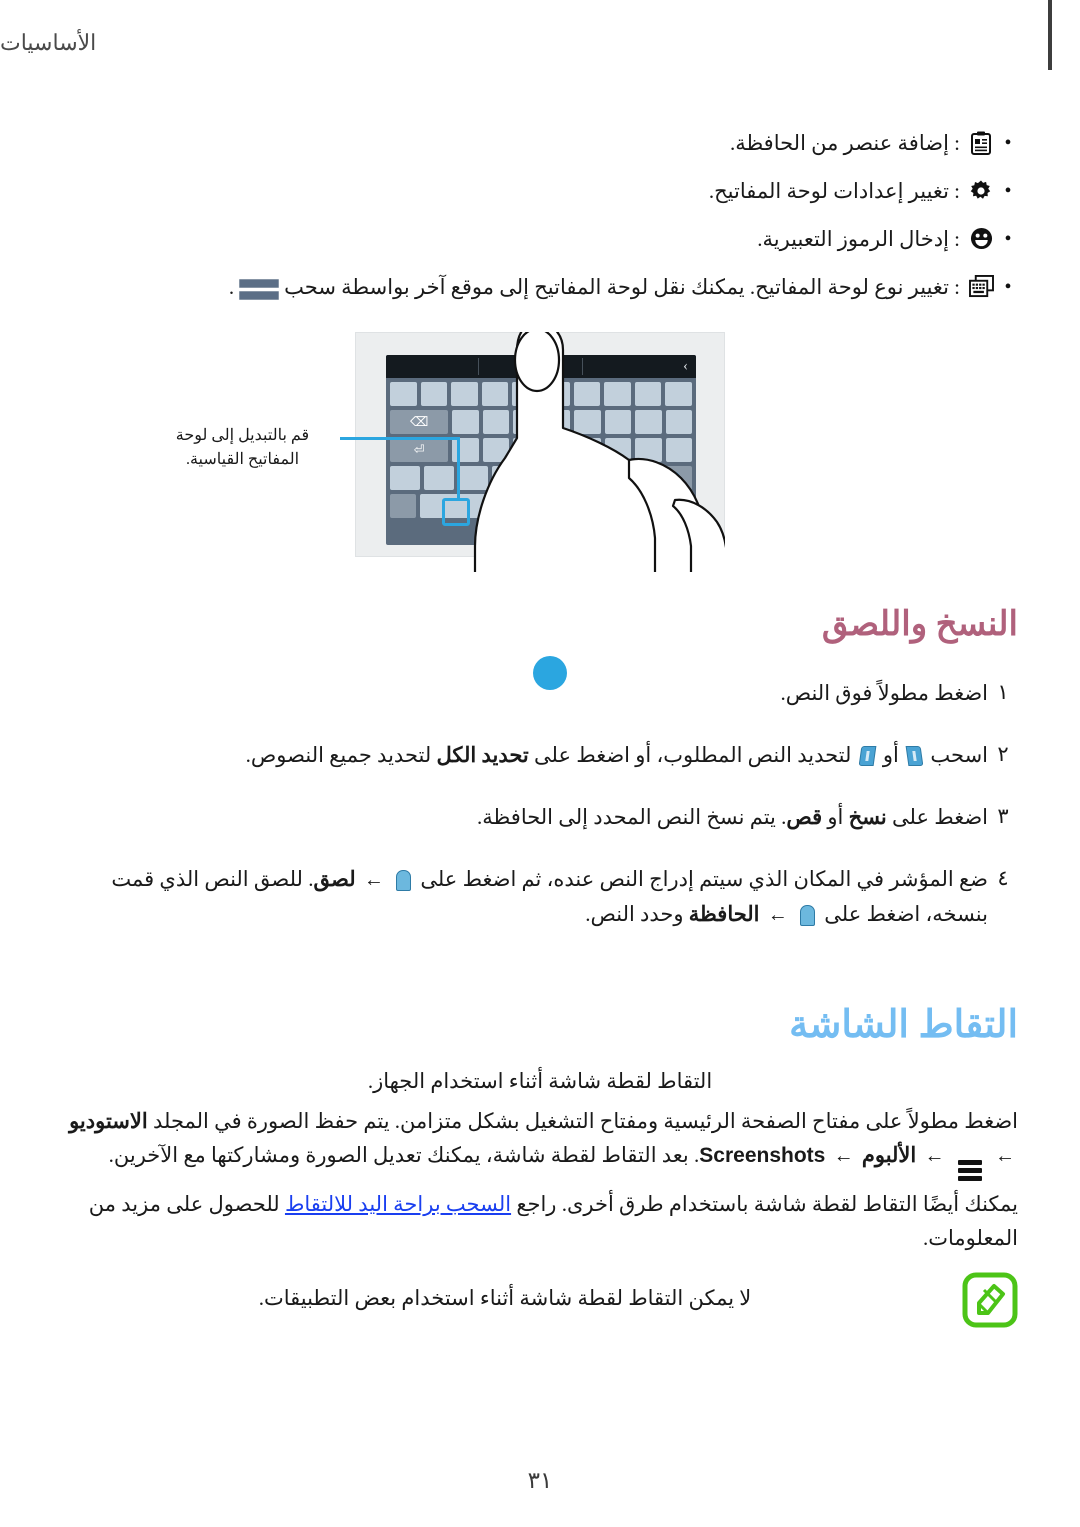 The height and width of the screenshot is (1527, 1080). I want to click on list-item-text-after: ., so click(231, 287).